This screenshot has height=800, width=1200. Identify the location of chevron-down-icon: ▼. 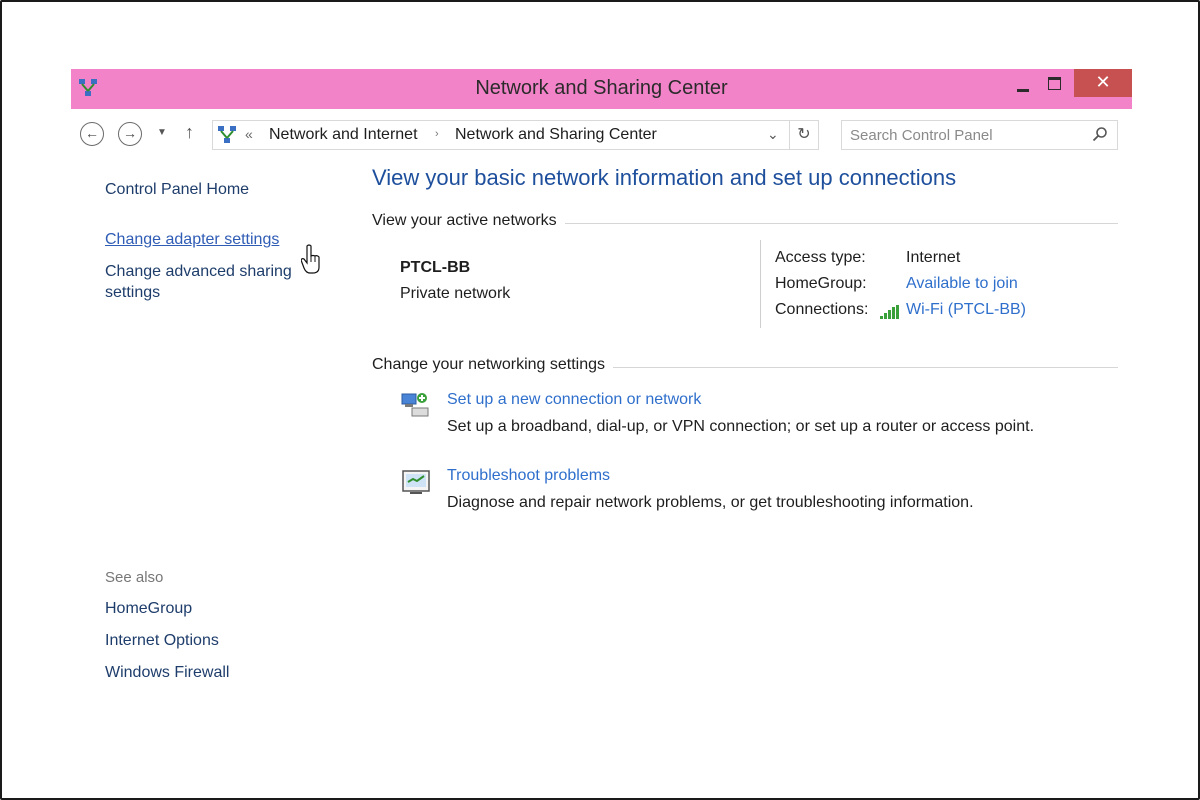
(162, 132).